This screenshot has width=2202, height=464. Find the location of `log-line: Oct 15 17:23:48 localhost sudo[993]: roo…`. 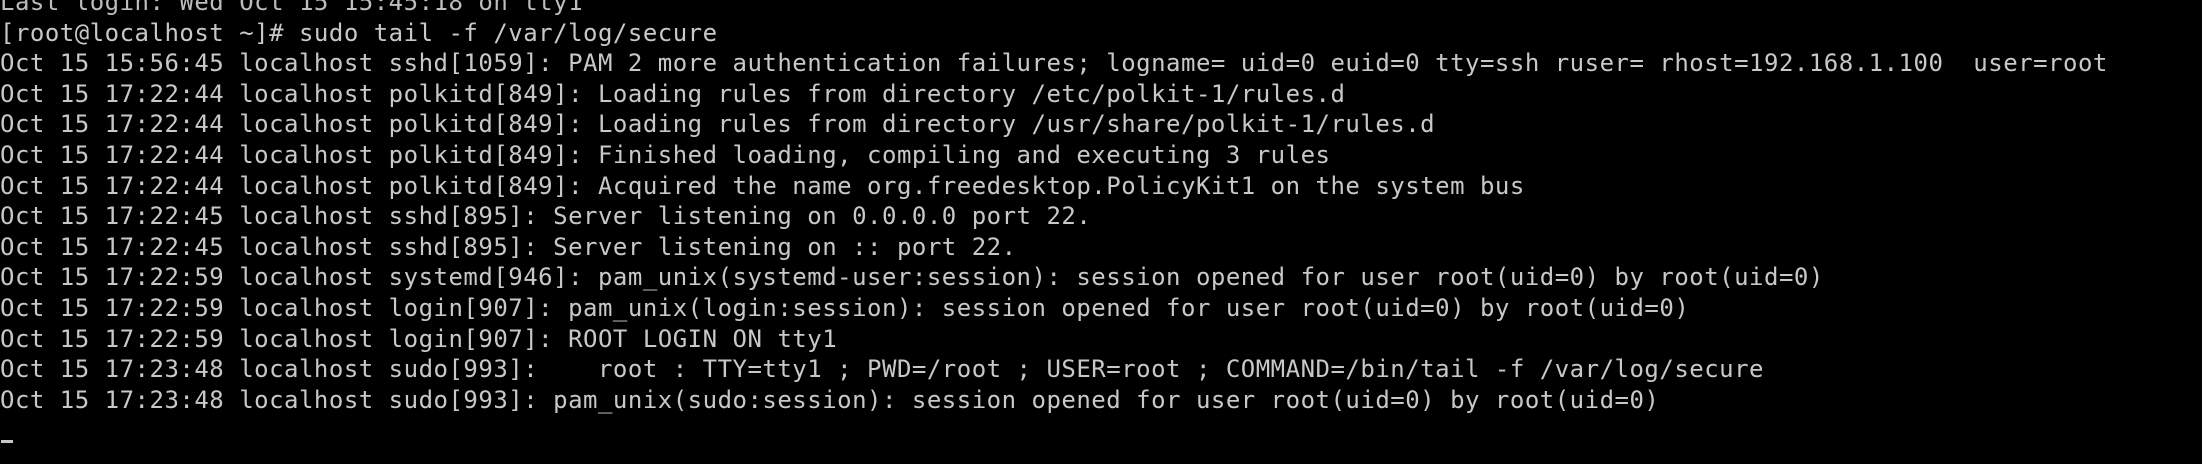

log-line: Oct 15 17:23:48 localhost sudo[993]: roo… is located at coordinates (882, 369).